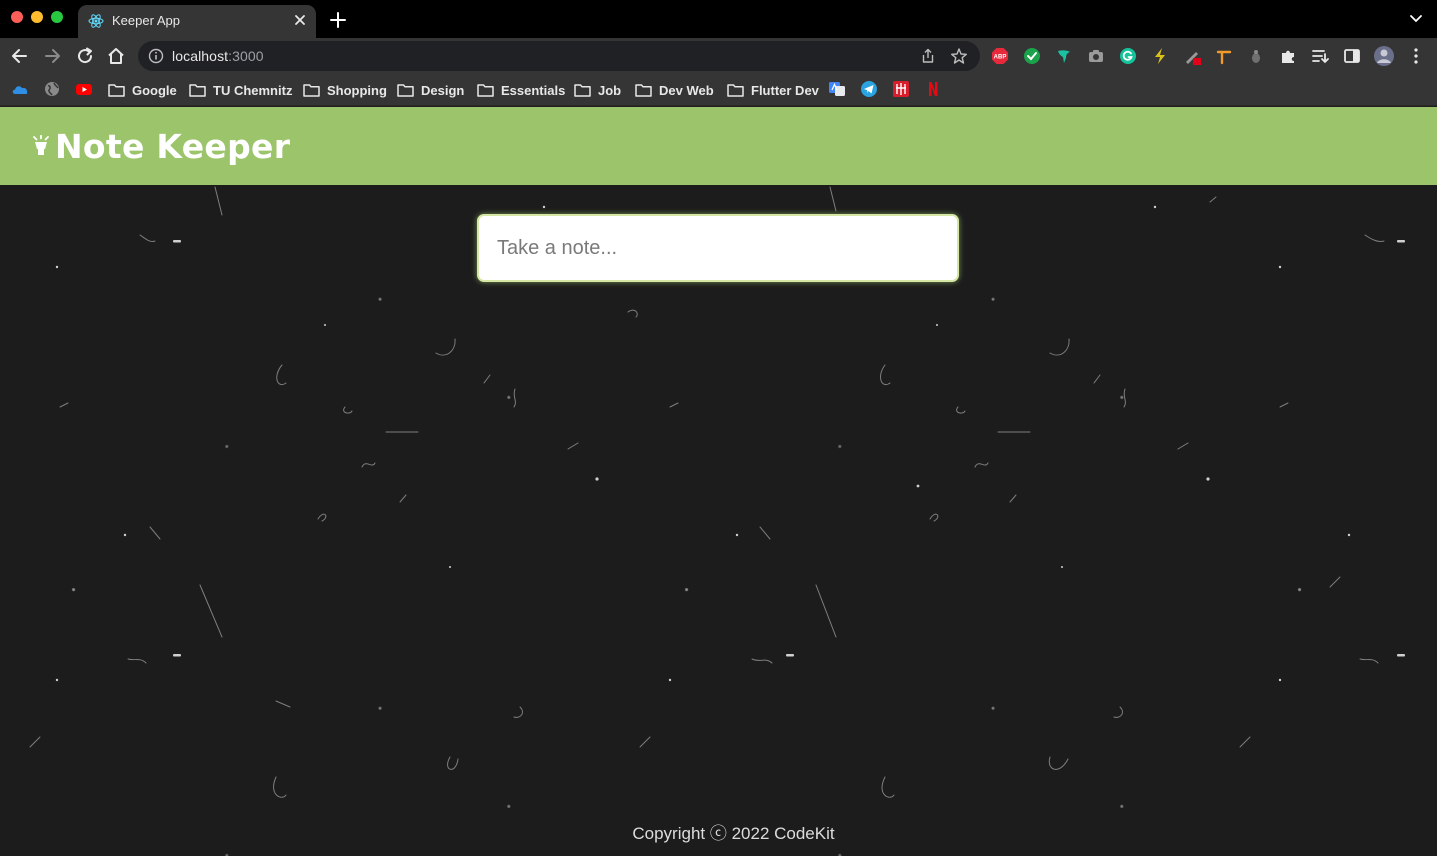 This screenshot has height=856, width=1437. What do you see at coordinates (154, 90) in the screenshot?
I see `bookmark-label: Google` at bounding box center [154, 90].